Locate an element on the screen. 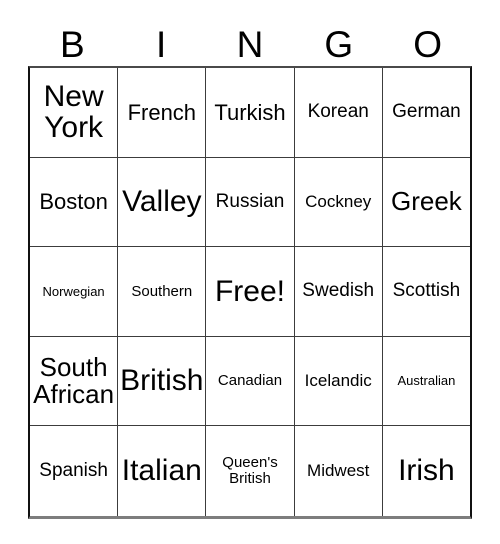  bingo-cell: Midwest is located at coordinates (338, 471).